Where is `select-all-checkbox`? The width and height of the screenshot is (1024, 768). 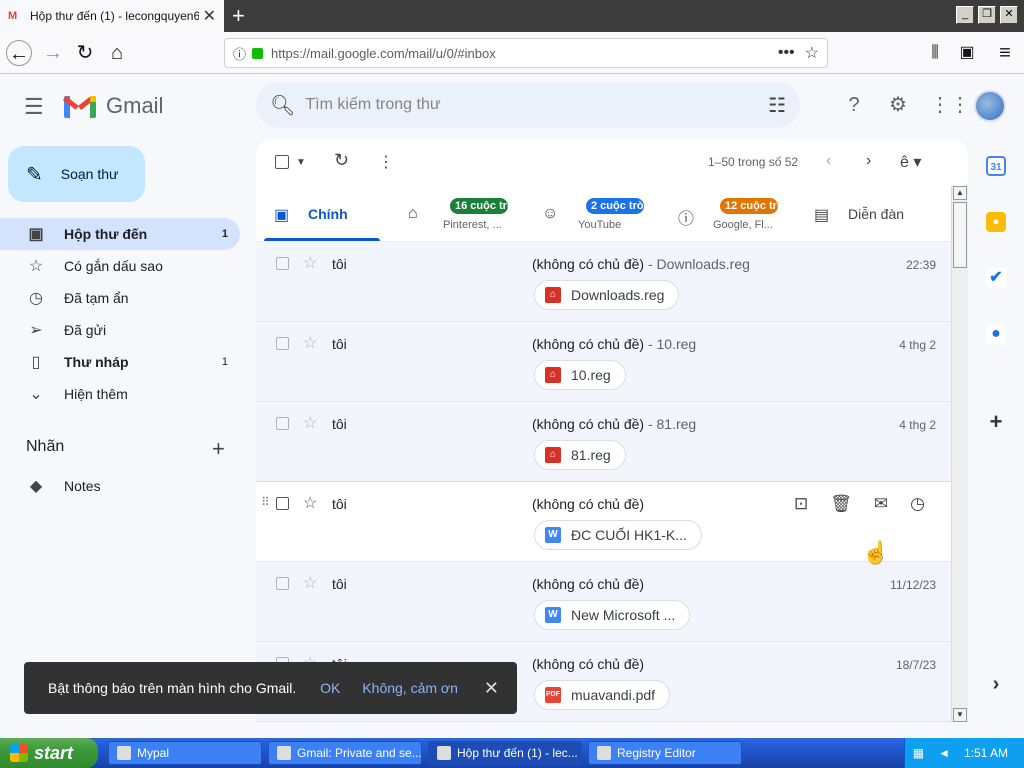
select-all-checkbox is located at coordinates (282, 162).